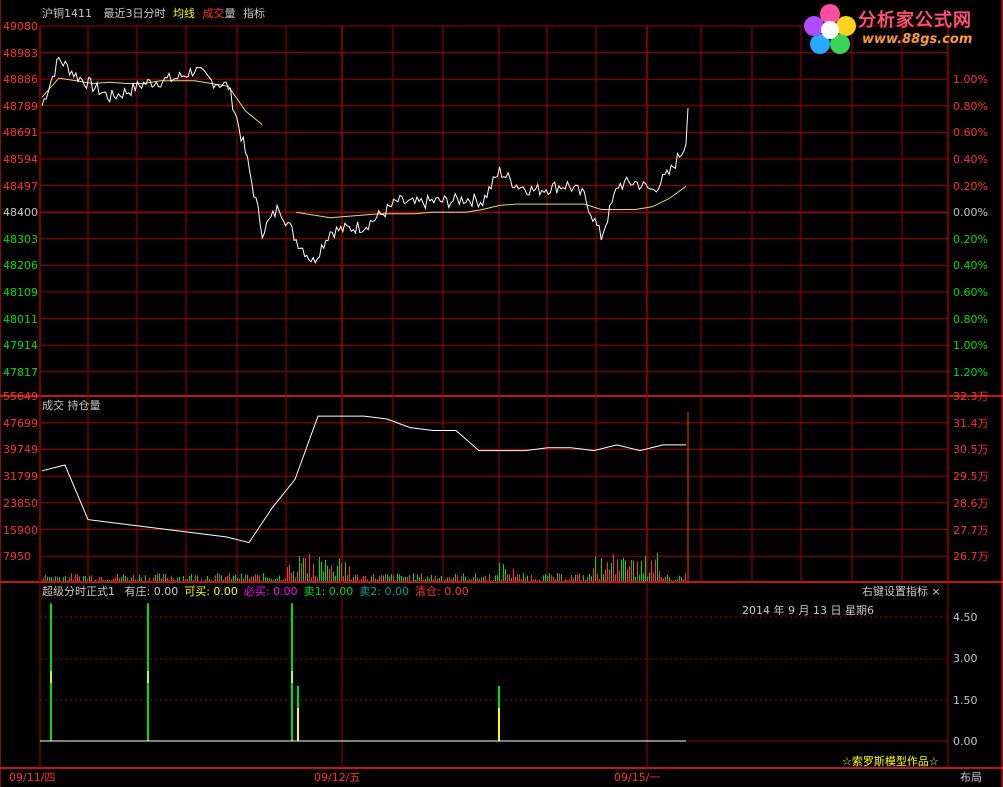 This screenshot has width=1003, height=787. Describe the element at coordinates (230, 13) in the screenshot. I see `volume-label-2: 量` at that location.